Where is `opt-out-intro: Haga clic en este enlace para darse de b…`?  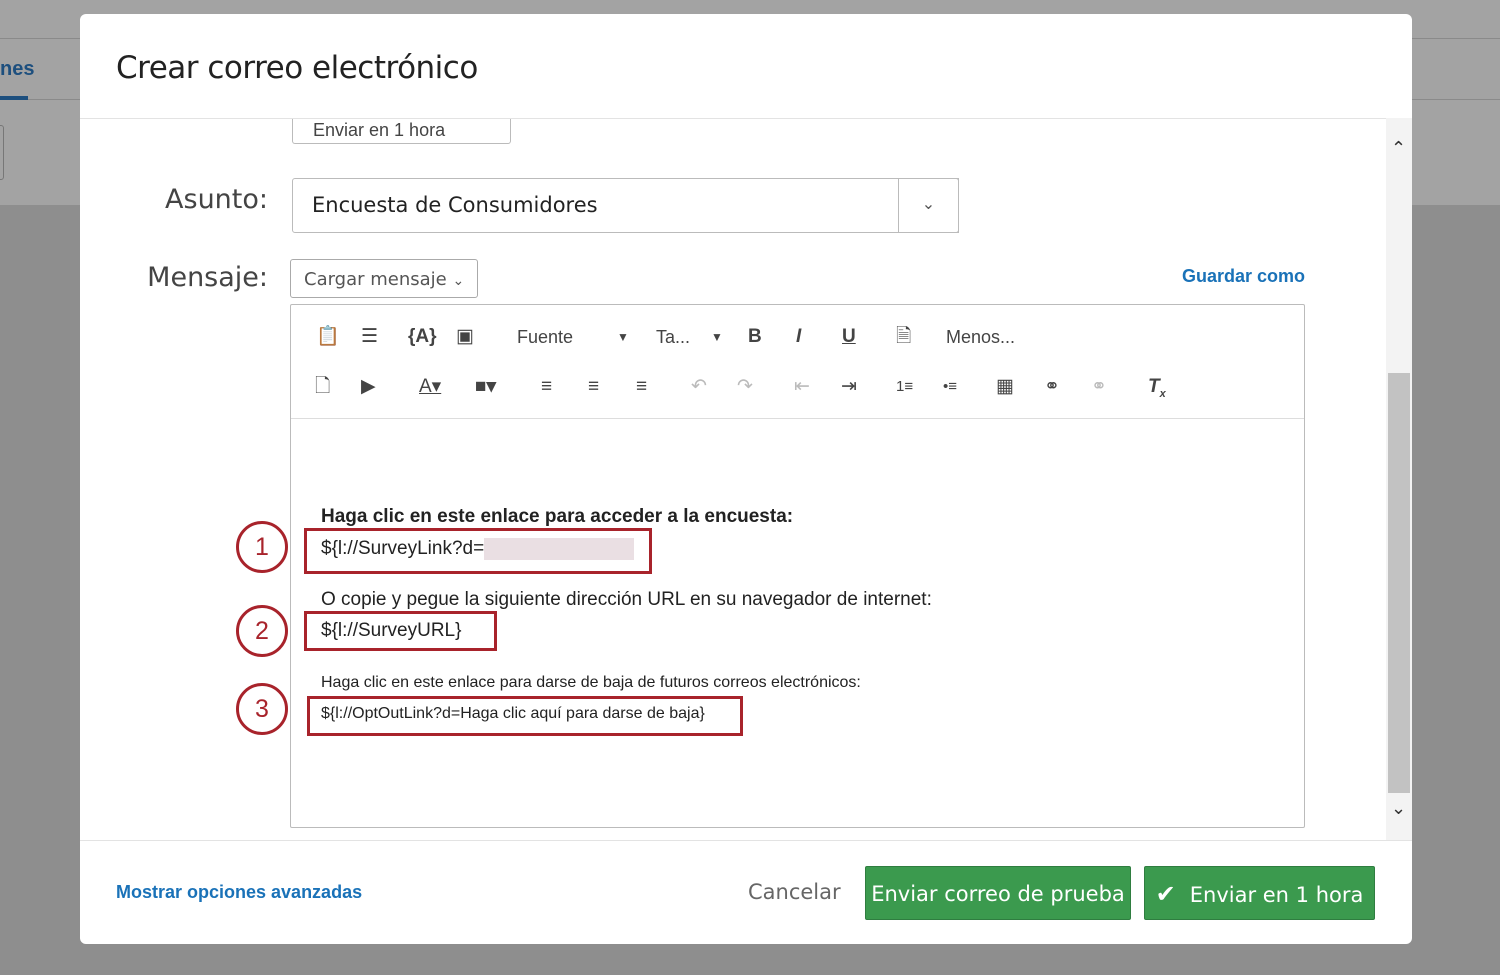 opt-out-intro: Haga clic en este enlace para darse de b… is located at coordinates (591, 682).